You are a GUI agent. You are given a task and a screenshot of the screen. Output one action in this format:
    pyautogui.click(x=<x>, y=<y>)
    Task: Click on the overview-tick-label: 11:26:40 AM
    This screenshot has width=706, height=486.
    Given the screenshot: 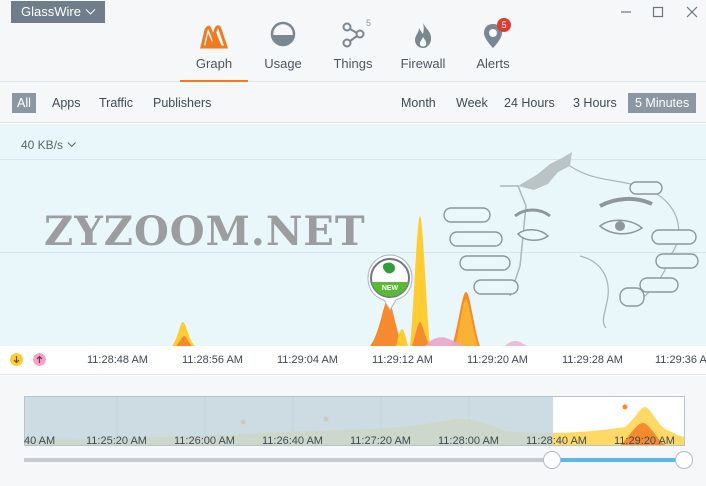 What is the action you would take?
    pyautogui.click(x=292, y=441)
    